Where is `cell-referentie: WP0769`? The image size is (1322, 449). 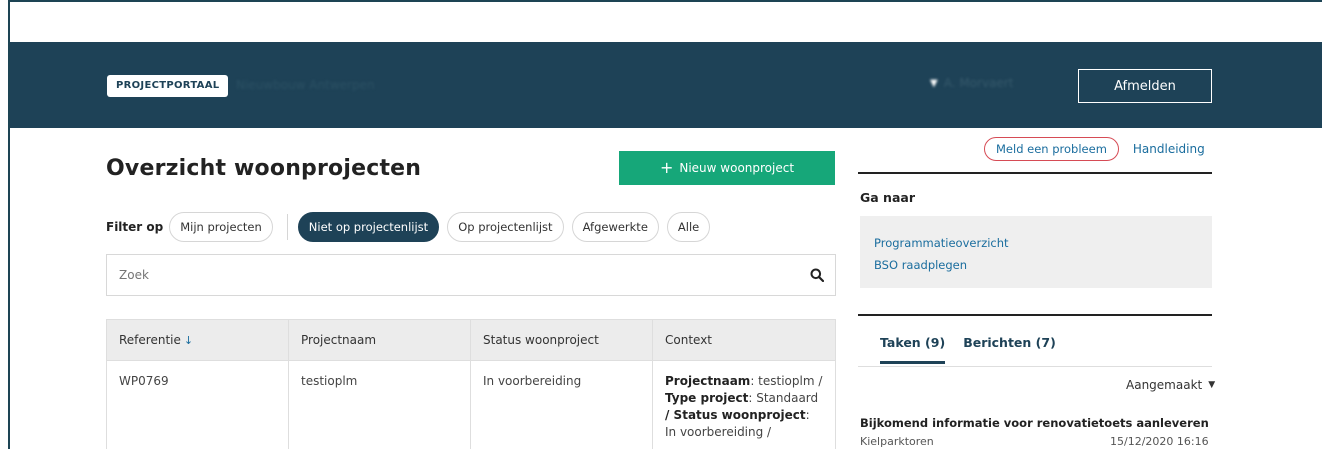 cell-referentie: WP0769 is located at coordinates (197, 404).